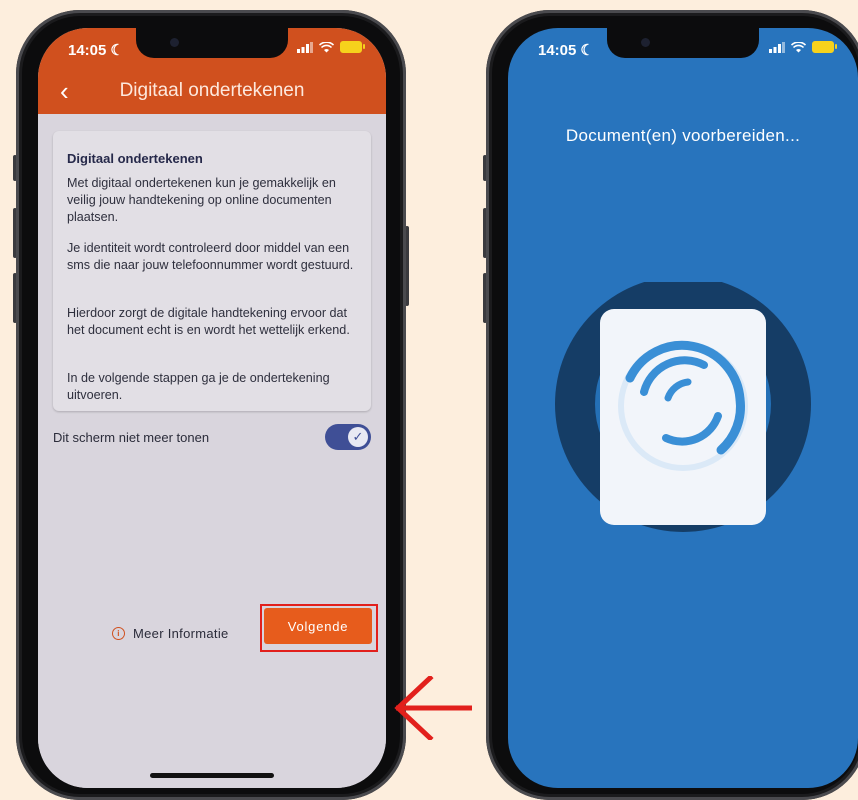 The height and width of the screenshot is (800, 858). I want to click on home-indicator, so click(212, 775).